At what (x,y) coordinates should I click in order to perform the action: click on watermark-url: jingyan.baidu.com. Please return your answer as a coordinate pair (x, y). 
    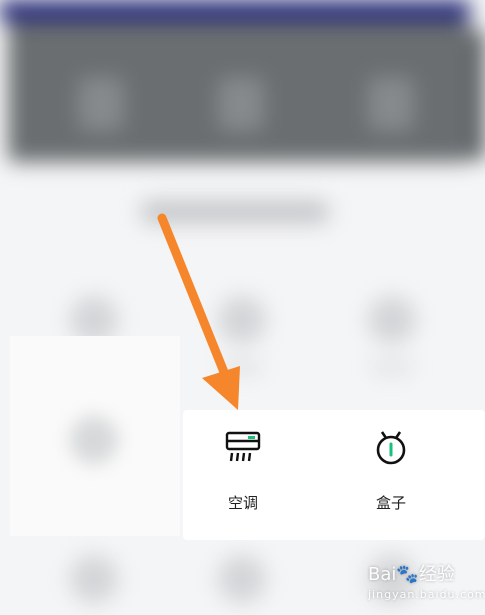
    Looking at the image, I should click on (426, 594).